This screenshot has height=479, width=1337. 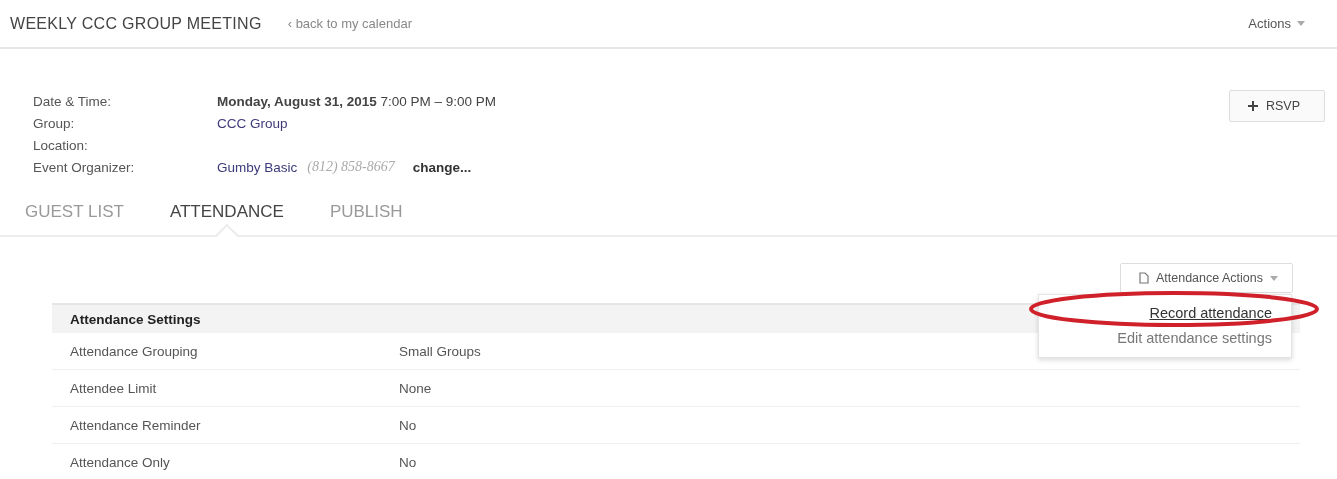 I want to click on setting-name: Attendance Only, so click(x=120, y=462).